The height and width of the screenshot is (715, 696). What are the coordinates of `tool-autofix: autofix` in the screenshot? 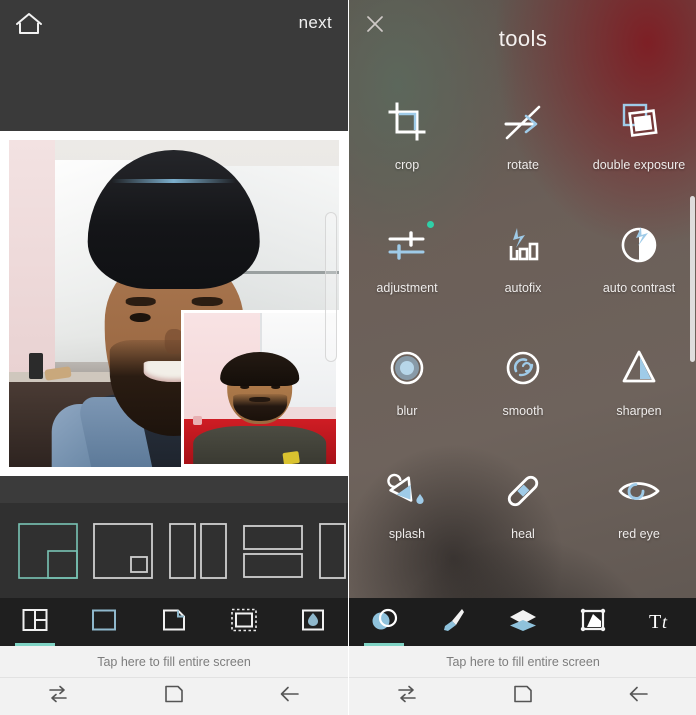 It's located at (523, 270).